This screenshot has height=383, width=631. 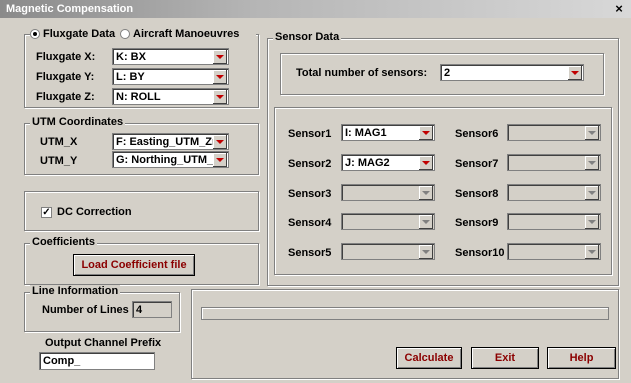 I want to click on fluxgate-z-dropdown: N: ROLL, so click(x=170, y=96).